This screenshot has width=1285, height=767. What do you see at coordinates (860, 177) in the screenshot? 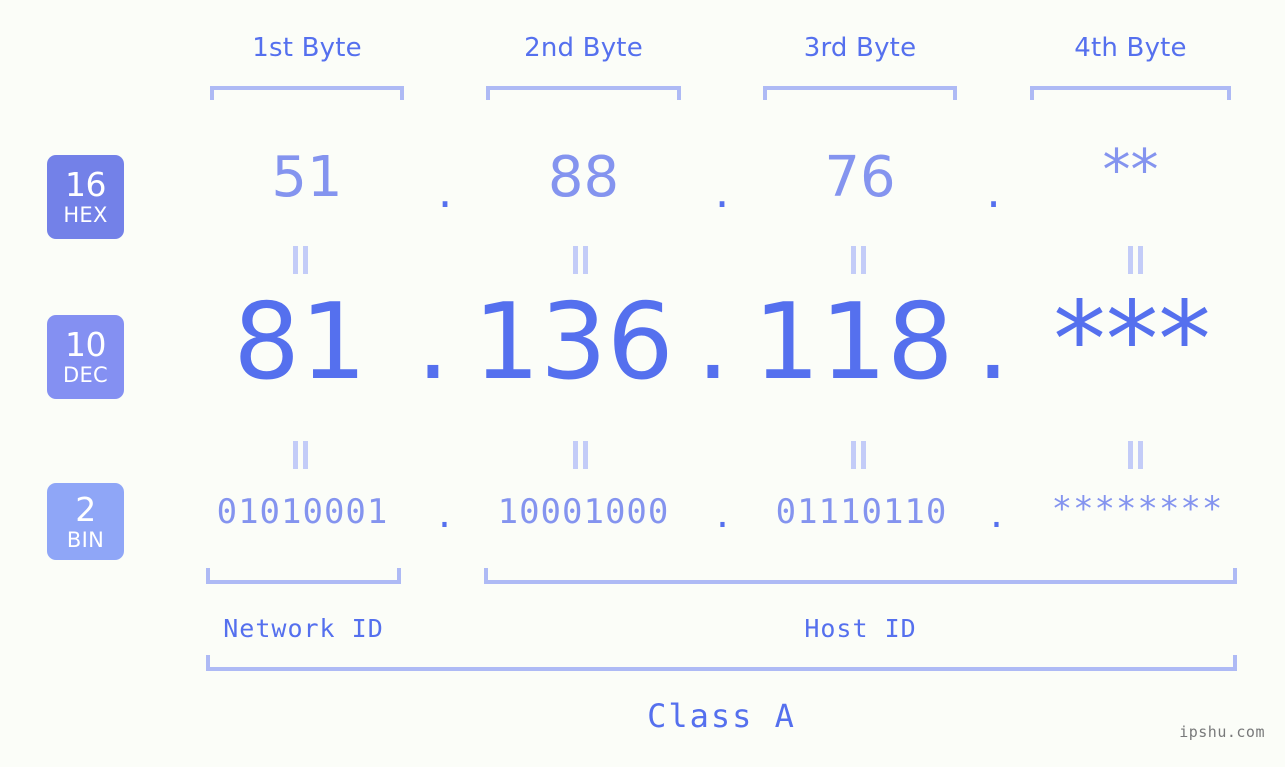
I see `hex-value-byte-3: 76` at bounding box center [860, 177].